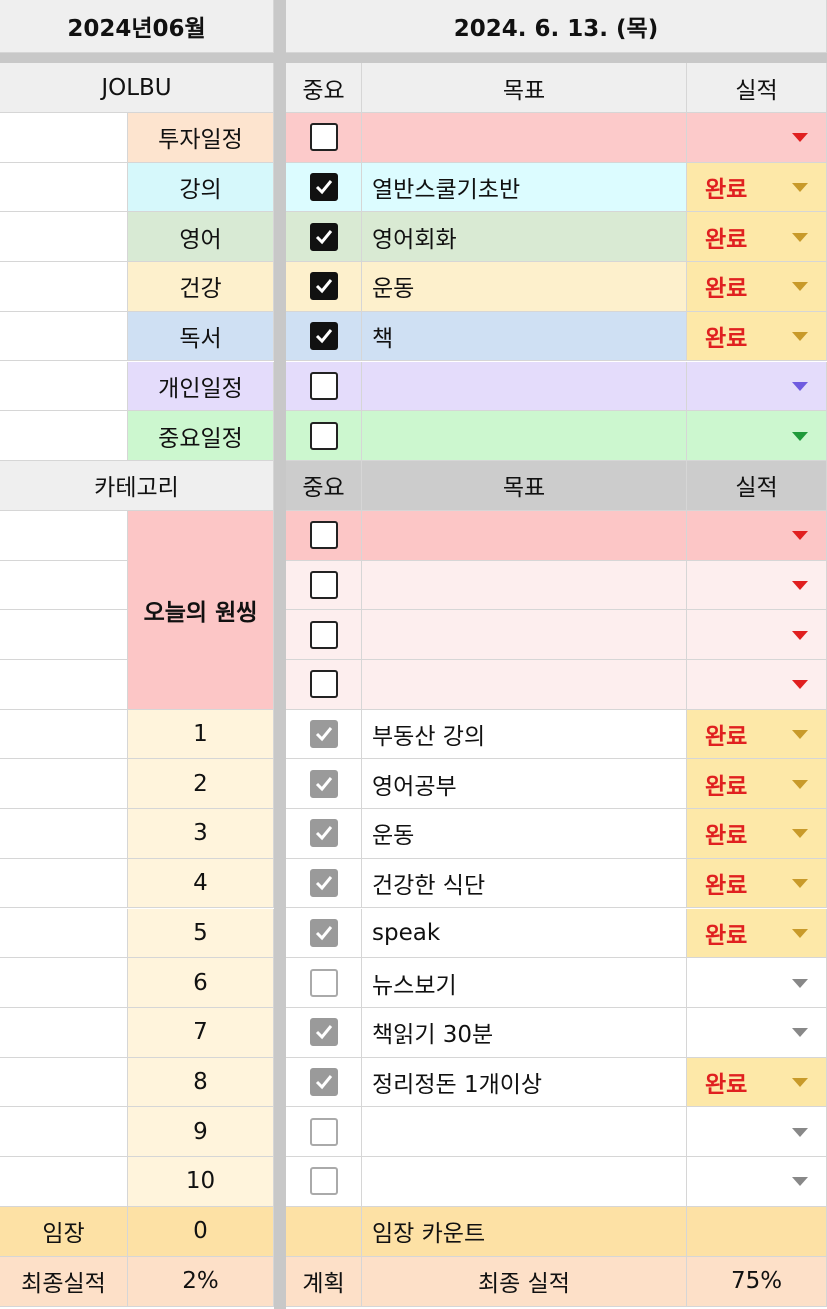 The height and width of the screenshot is (1309, 827). Describe the element at coordinates (524, 287) in the screenshot. I see `goal-cell: 운동` at that location.